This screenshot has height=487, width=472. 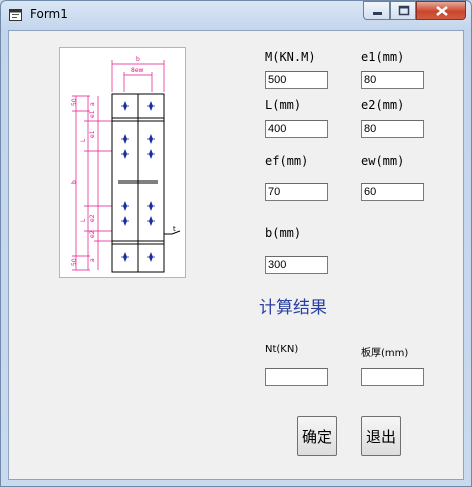 I want to click on dim-label-8ew: 8ew, so click(x=137, y=70).